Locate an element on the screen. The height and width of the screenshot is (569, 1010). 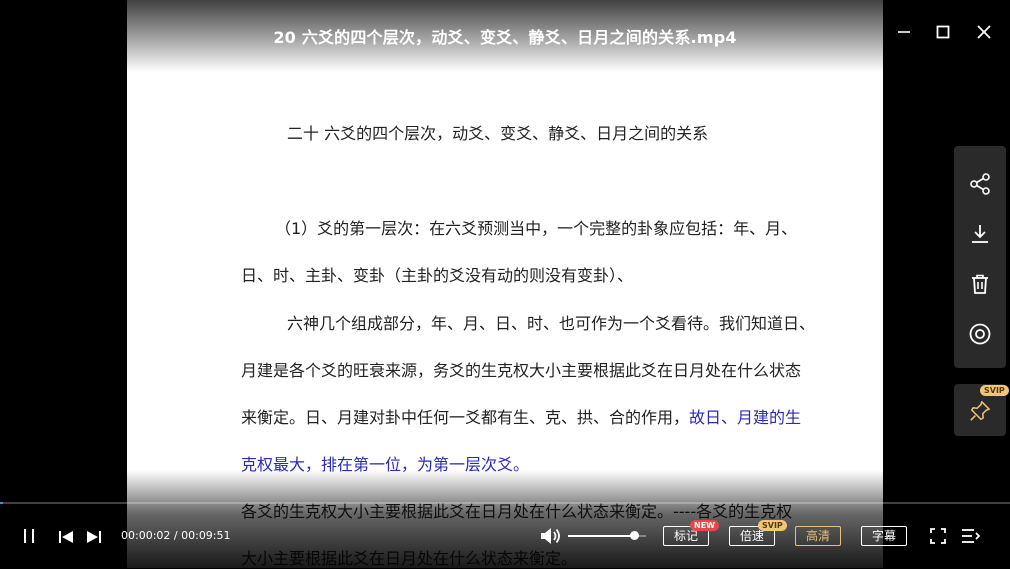
pause-icon is located at coordinates (29, 536).